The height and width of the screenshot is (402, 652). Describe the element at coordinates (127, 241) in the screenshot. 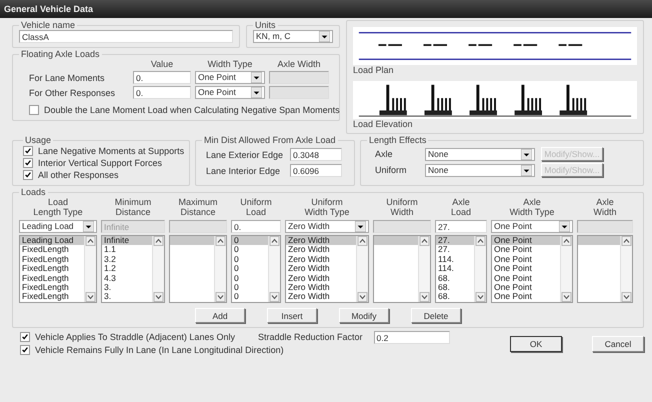

I see `list-item: Infinite` at that location.